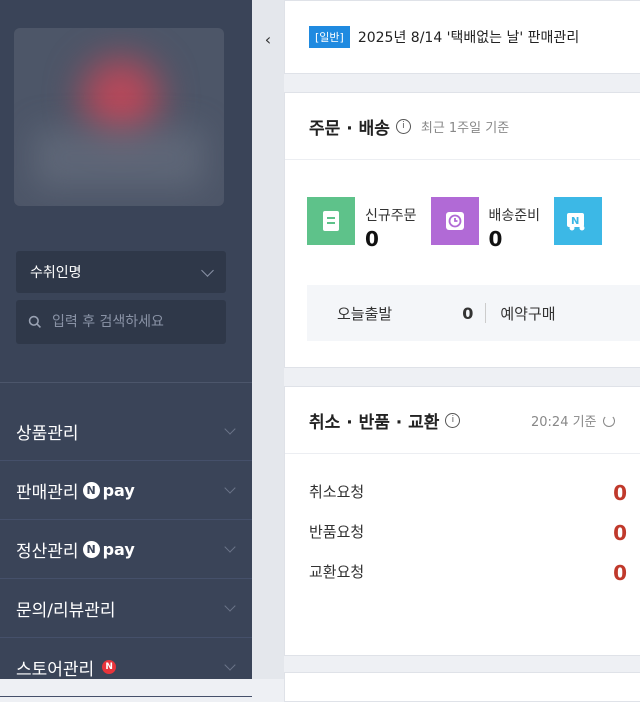 The height and width of the screenshot is (702, 640). What do you see at coordinates (47, 551) in the screenshot?
I see `sidebar-item-label: 정산관리` at bounding box center [47, 551].